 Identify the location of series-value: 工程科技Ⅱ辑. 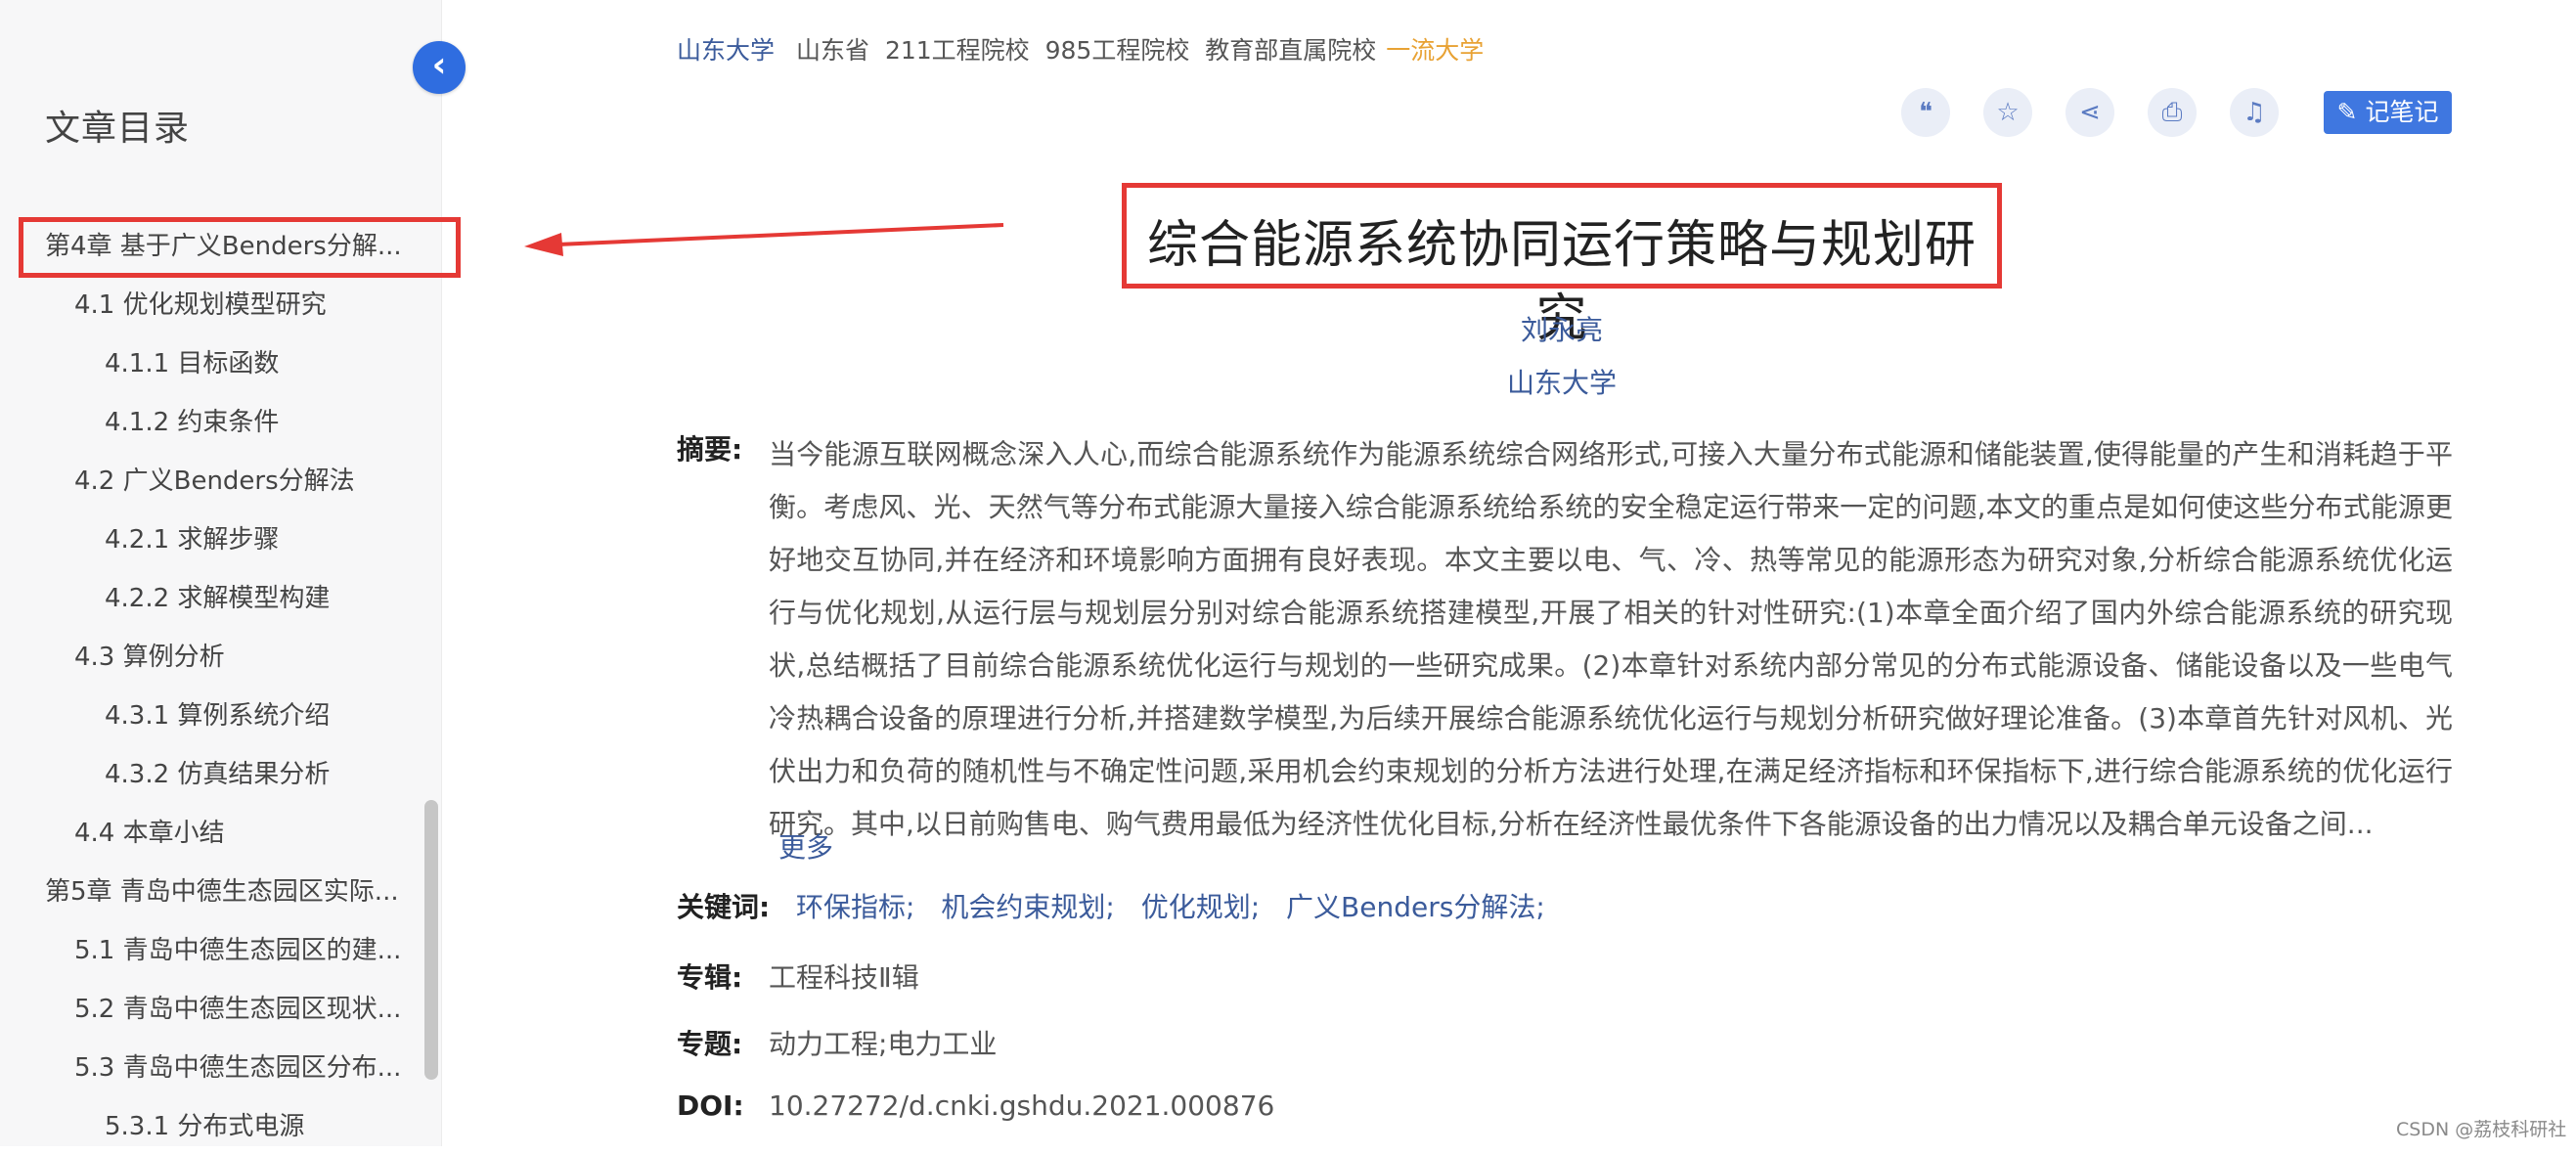
(844, 977).